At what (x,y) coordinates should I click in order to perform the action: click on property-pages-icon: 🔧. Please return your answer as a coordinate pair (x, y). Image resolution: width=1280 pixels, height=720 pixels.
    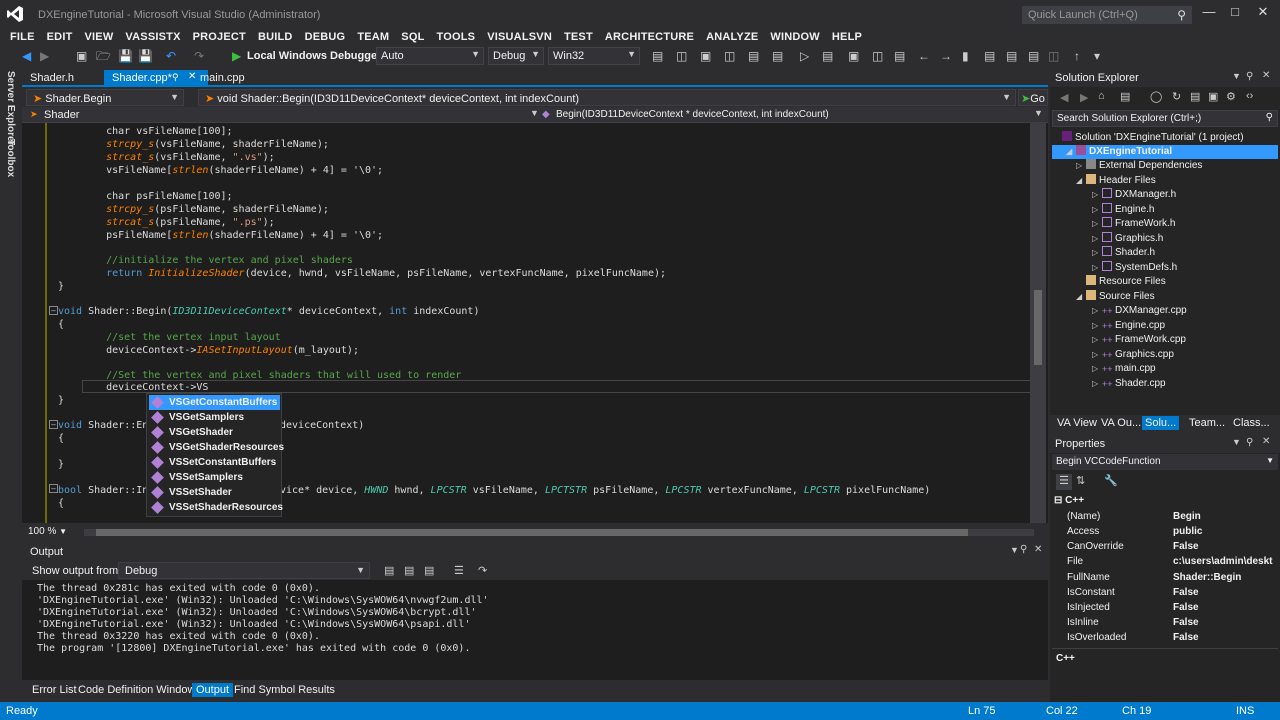
    Looking at the image, I should click on (1111, 480).